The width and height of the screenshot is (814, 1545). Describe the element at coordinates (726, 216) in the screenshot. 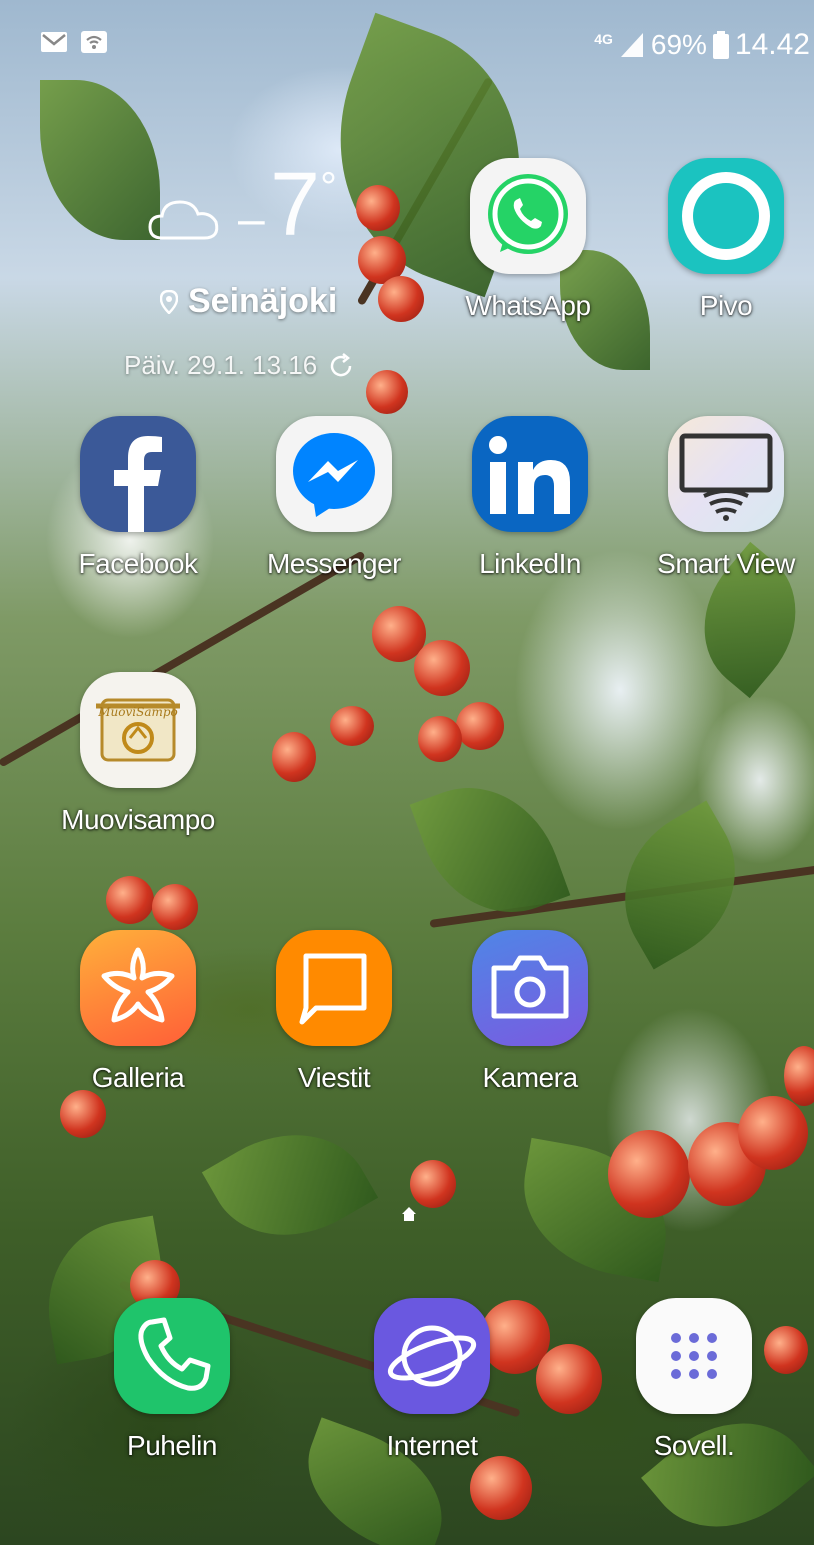

I see `pivo-icon` at that location.